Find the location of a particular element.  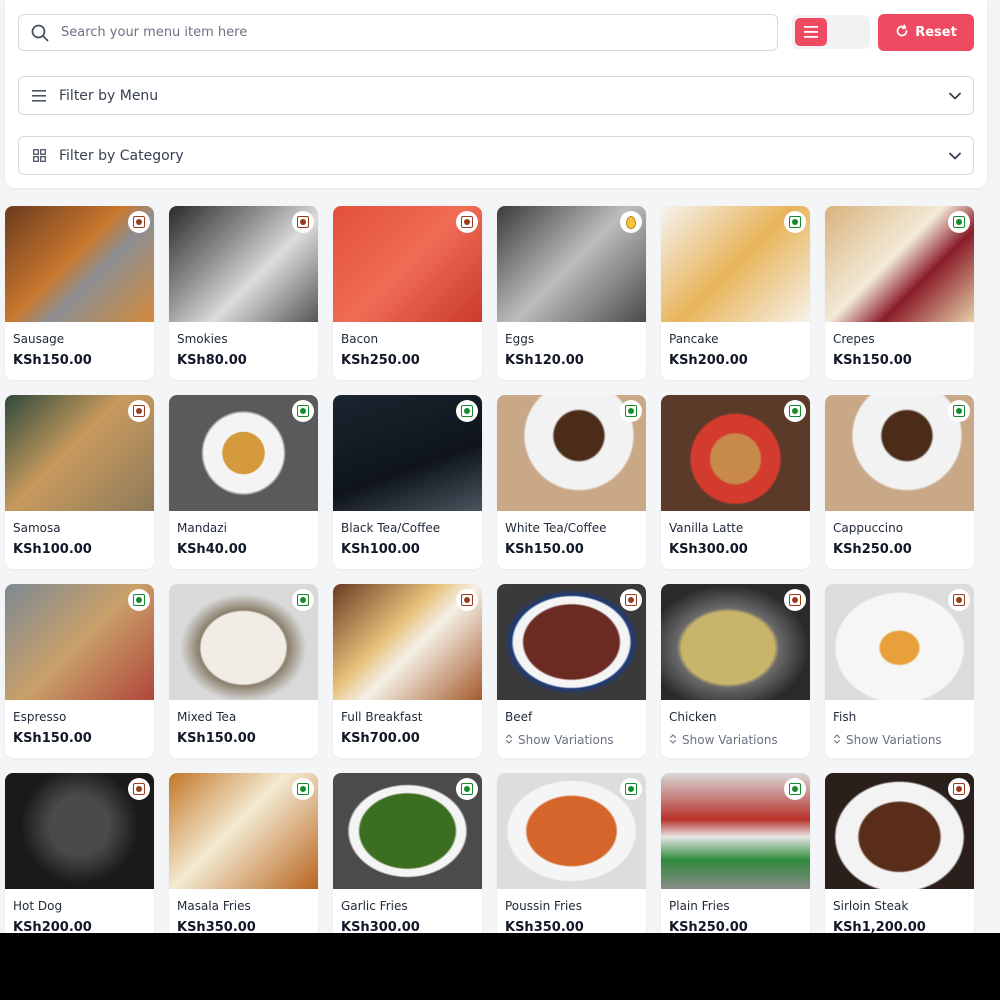

item-name: Pancake is located at coordinates (694, 339).